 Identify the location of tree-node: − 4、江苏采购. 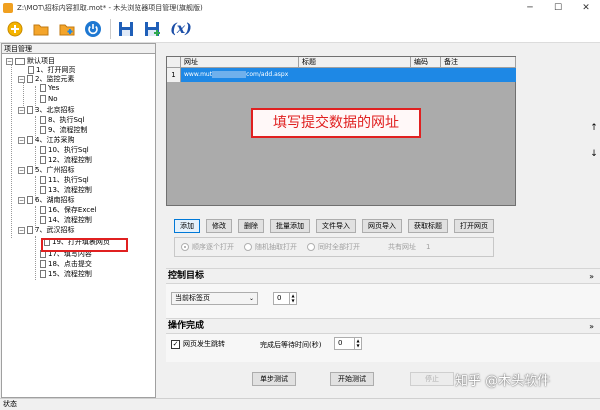
(46, 140).